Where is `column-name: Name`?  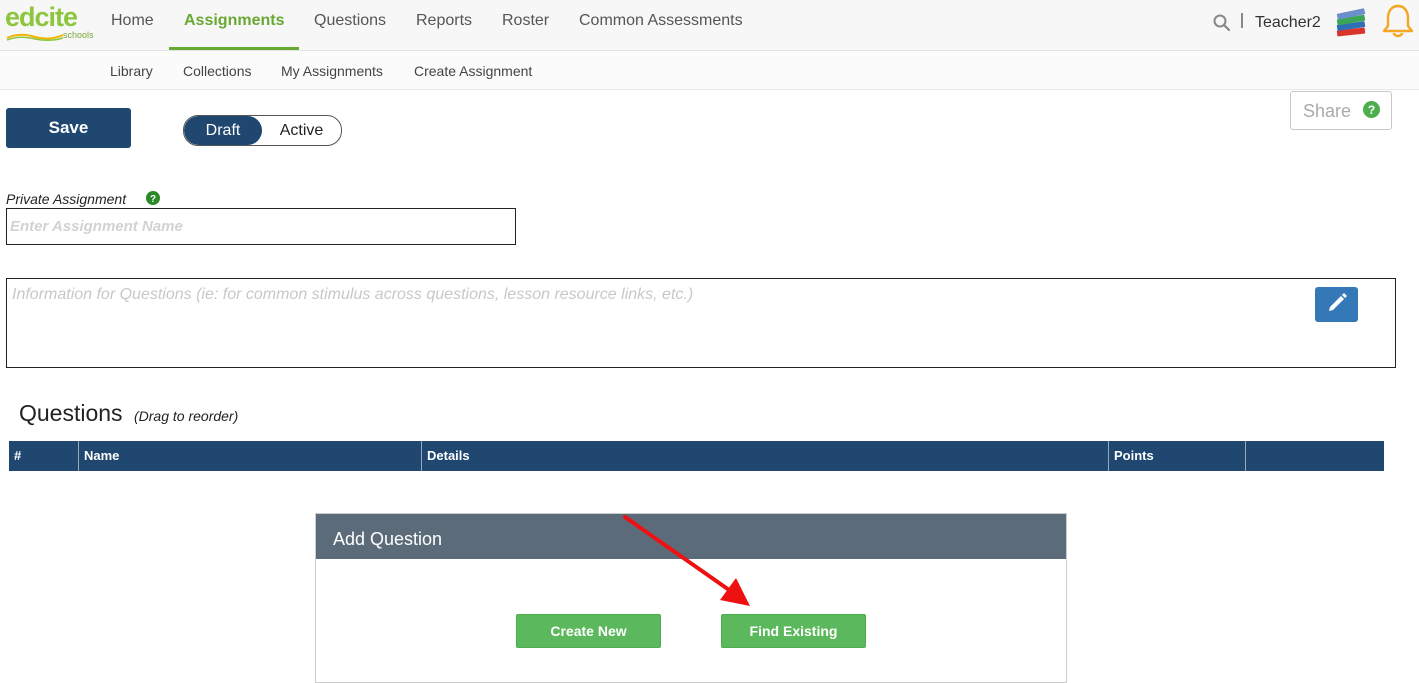
column-name: Name is located at coordinates (250, 456).